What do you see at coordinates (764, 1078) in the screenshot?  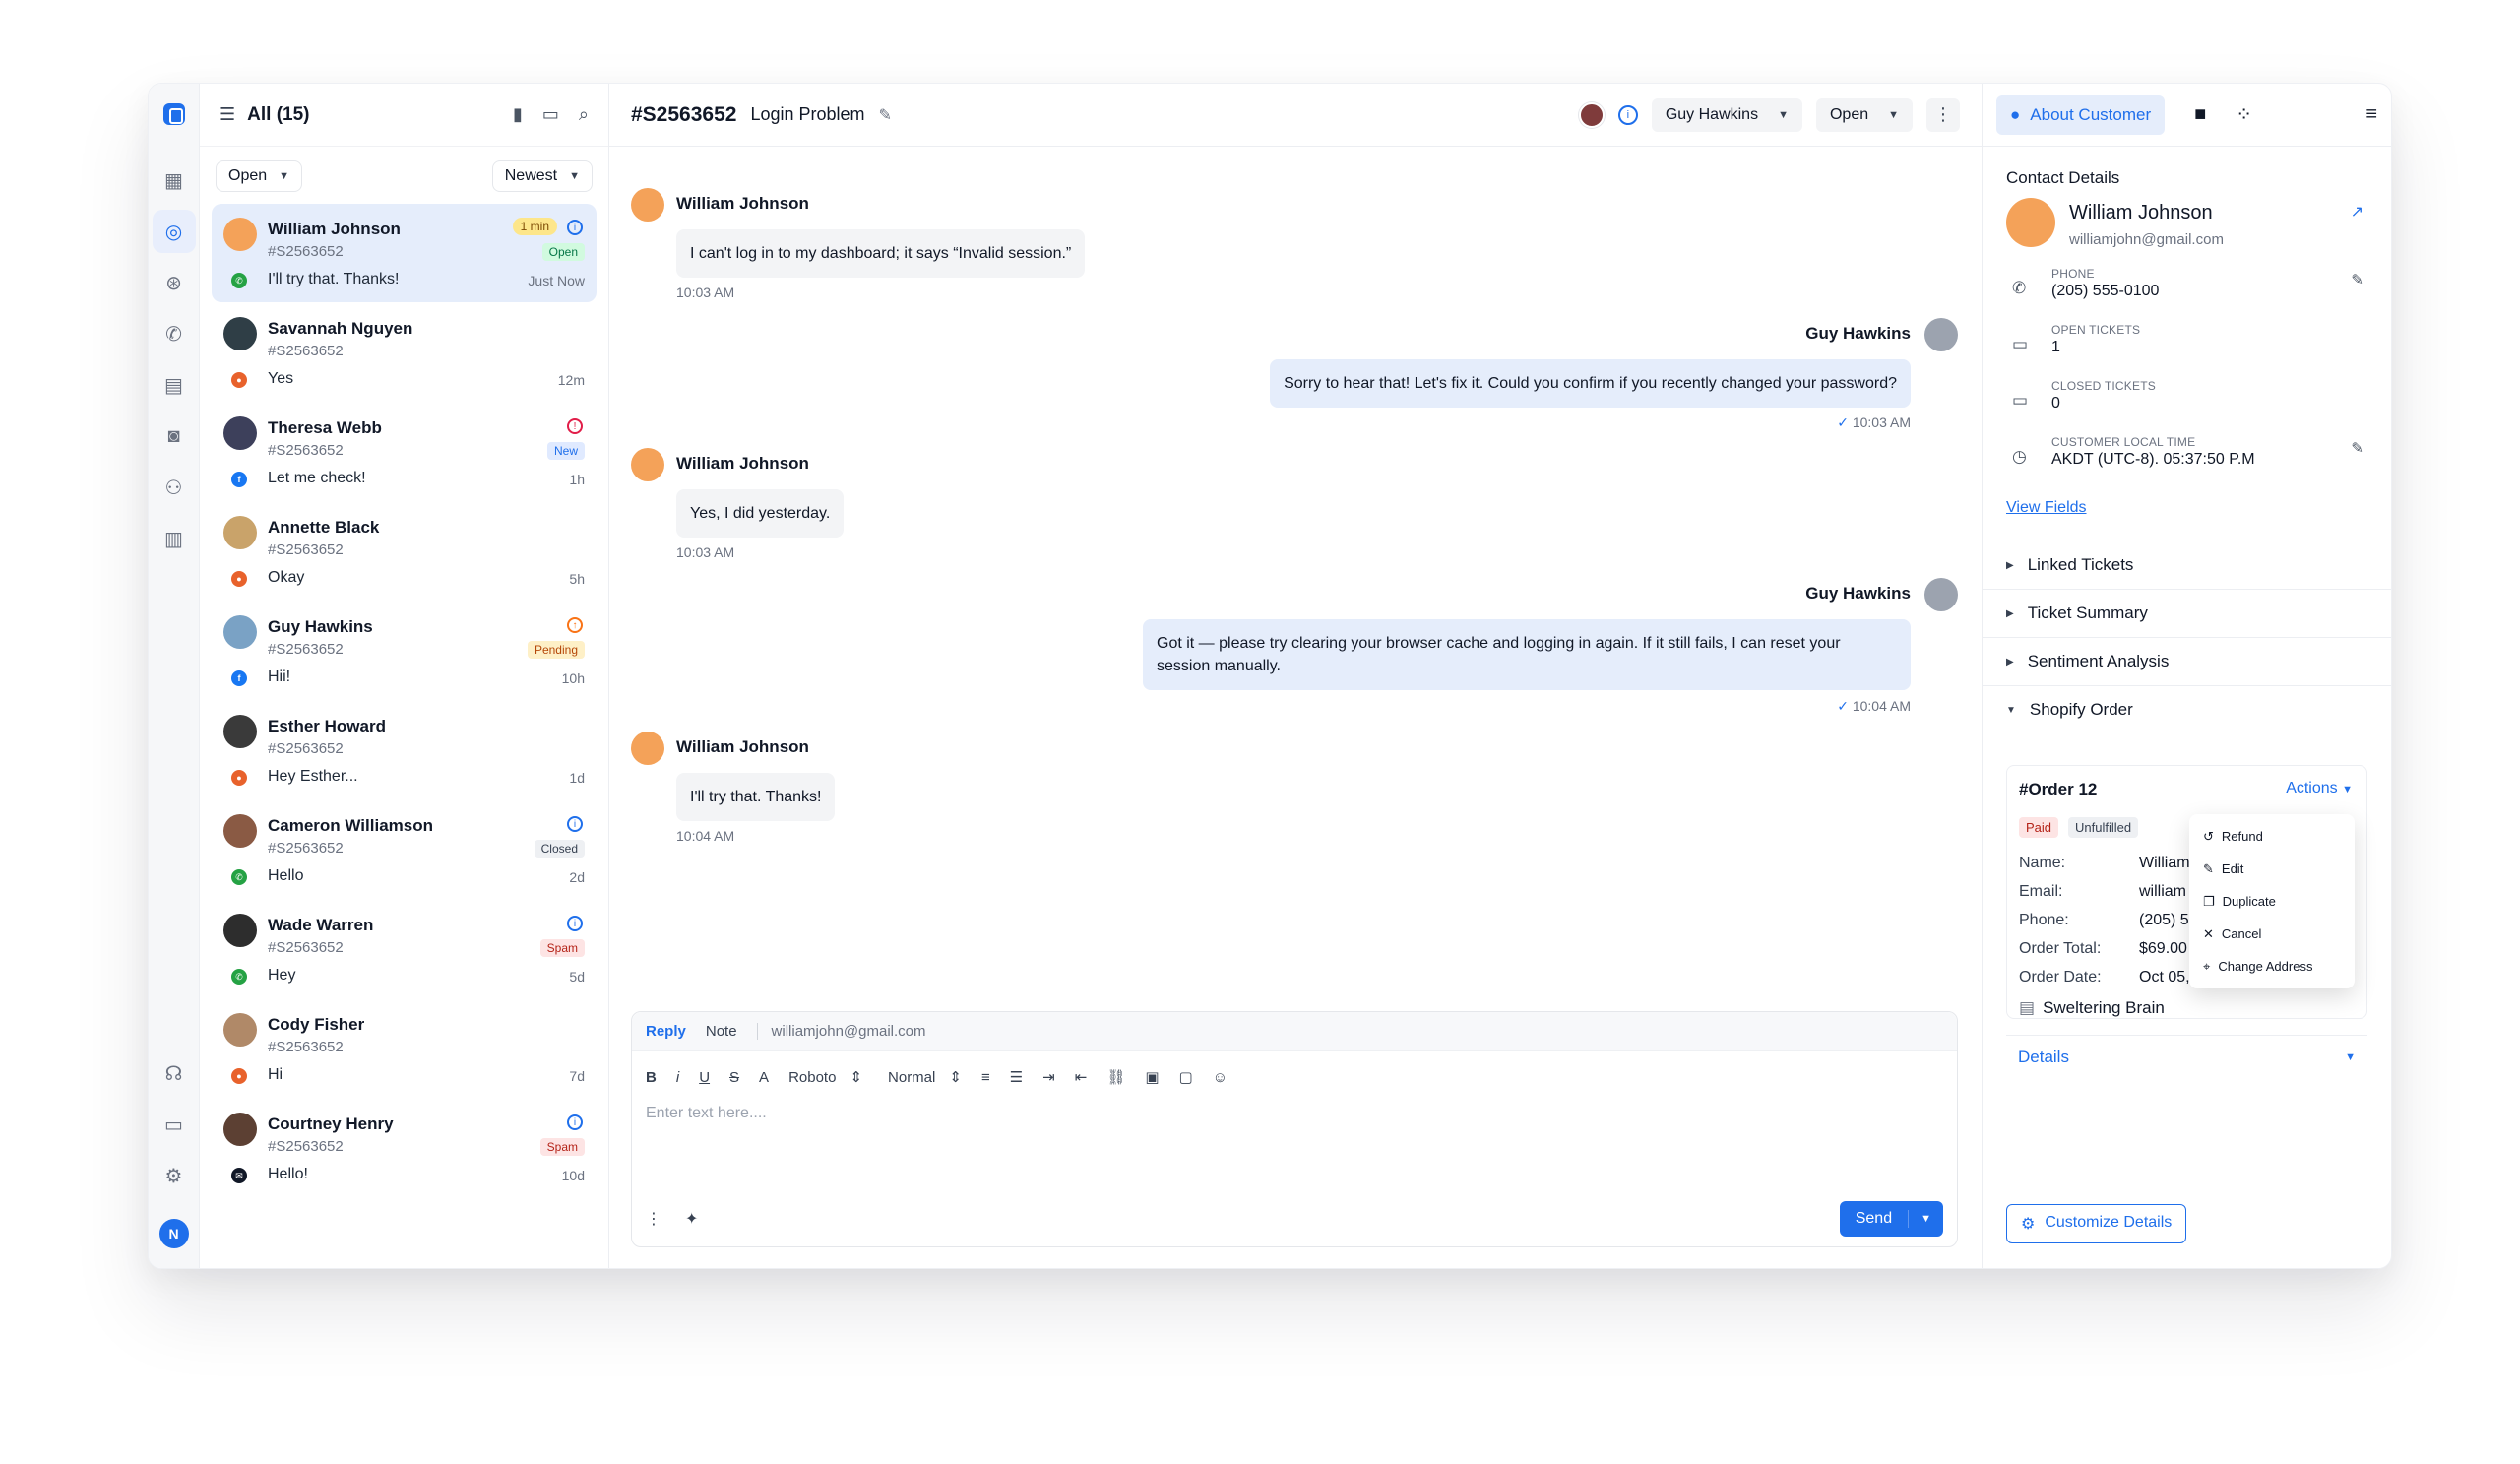 I see `text-color-icon: A` at bounding box center [764, 1078].